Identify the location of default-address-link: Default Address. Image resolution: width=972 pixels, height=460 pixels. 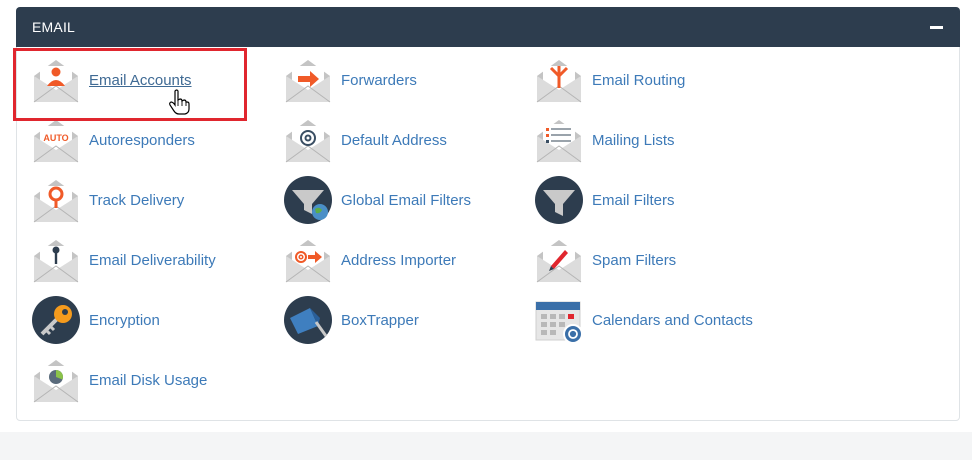
(365, 140).